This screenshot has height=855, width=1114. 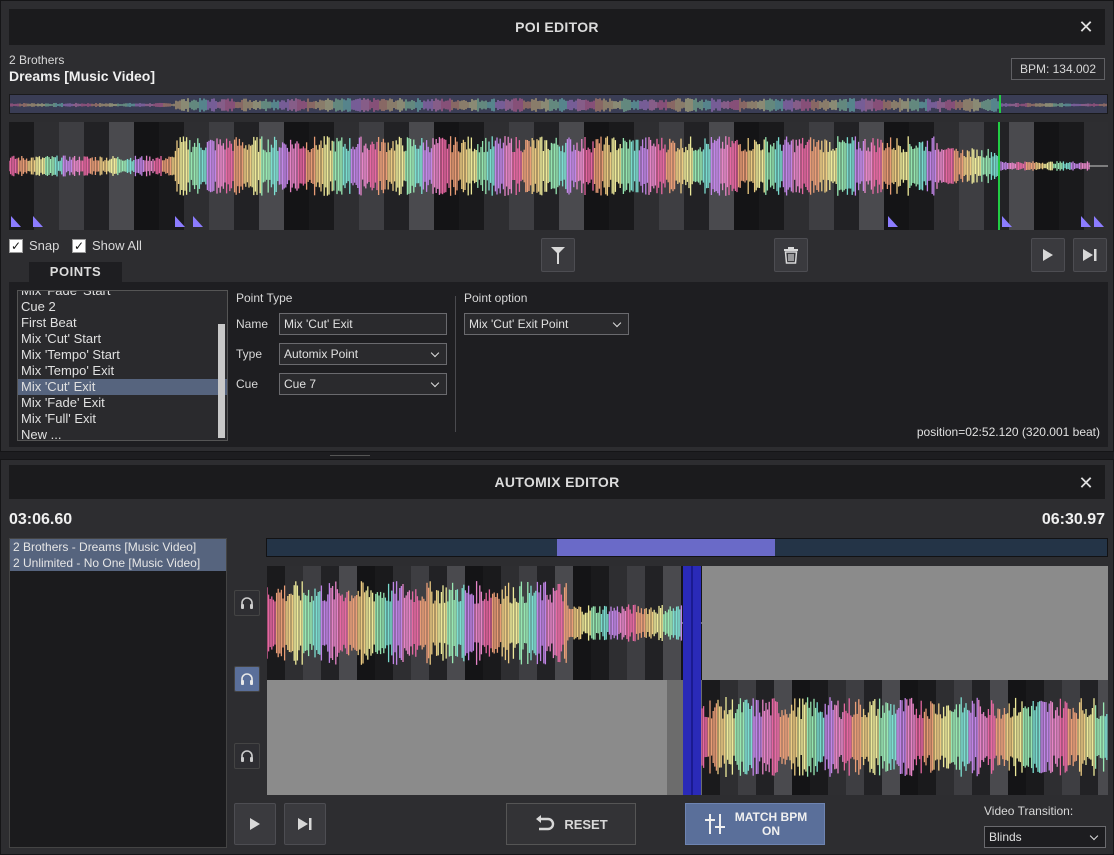 I want to click on list-item: First Beat, so click(x=122, y=323).